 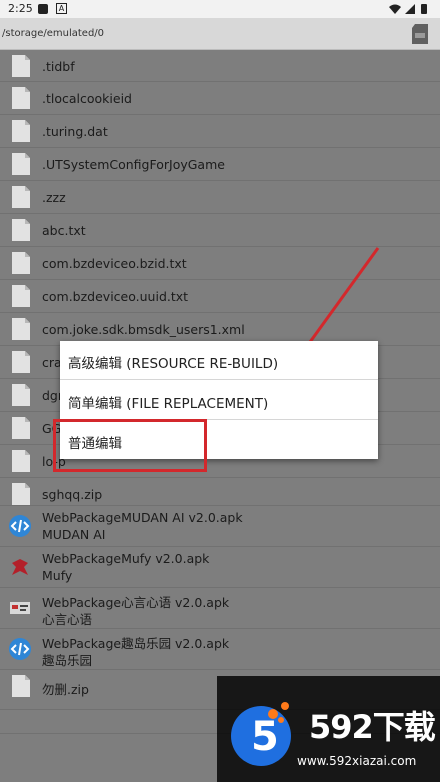 What do you see at coordinates (265, 737) in the screenshot?
I see `svg-text: 5` at bounding box center [265, 737].